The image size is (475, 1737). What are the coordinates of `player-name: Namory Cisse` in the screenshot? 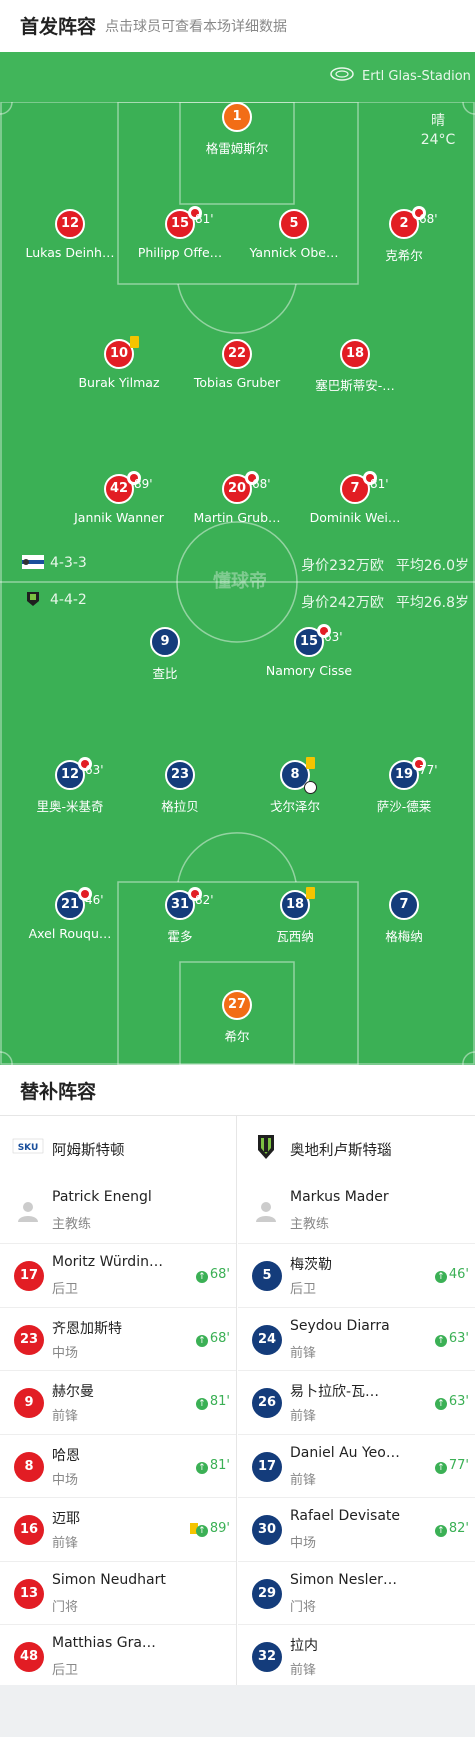 It's located at (309, 670).